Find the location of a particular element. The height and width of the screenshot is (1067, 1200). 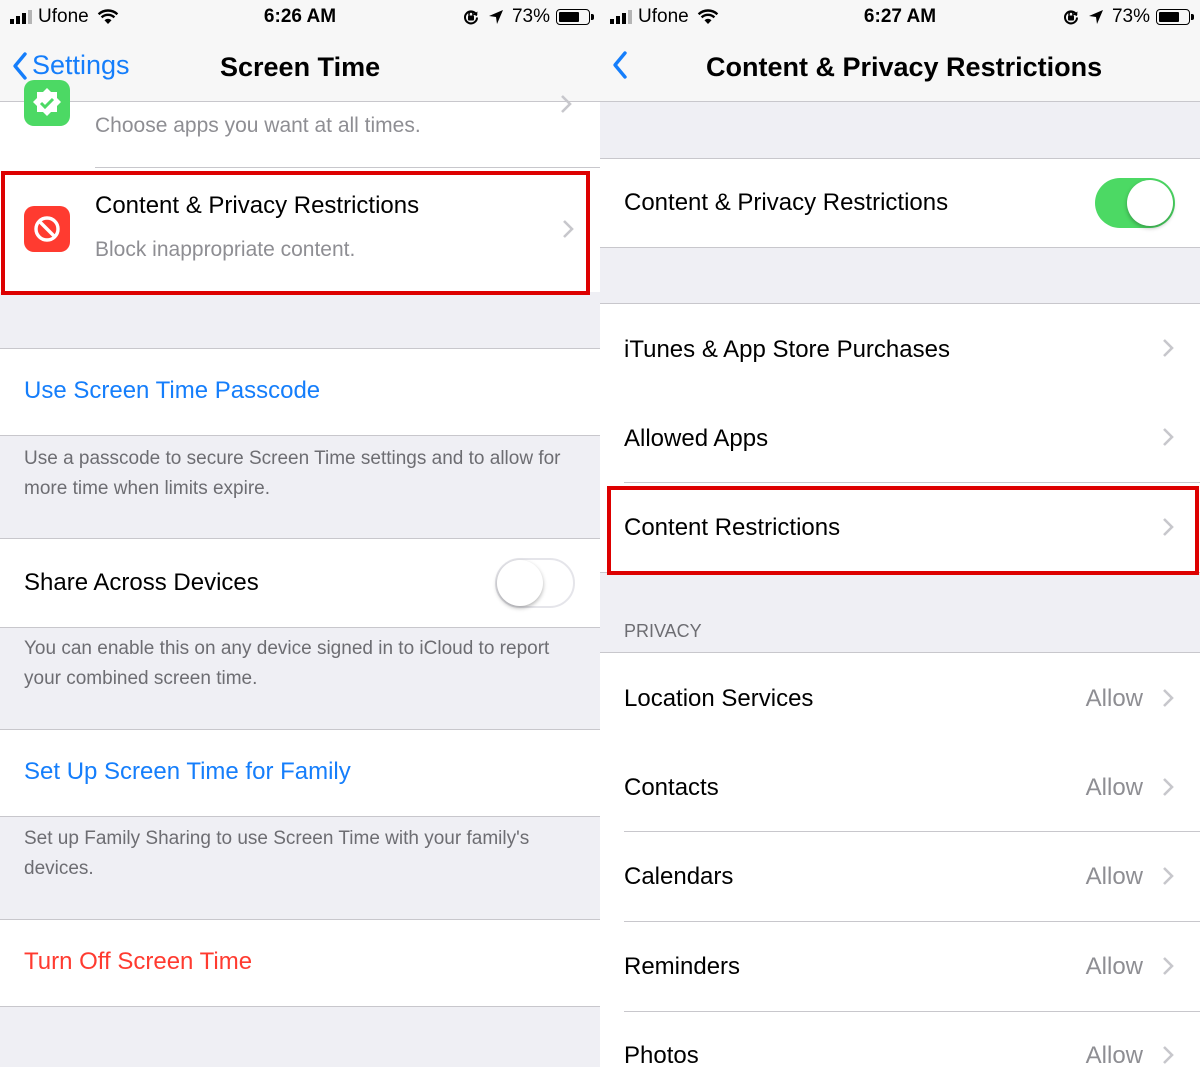

privacy-row-label: Contacts is located at coordinates (671, 787).